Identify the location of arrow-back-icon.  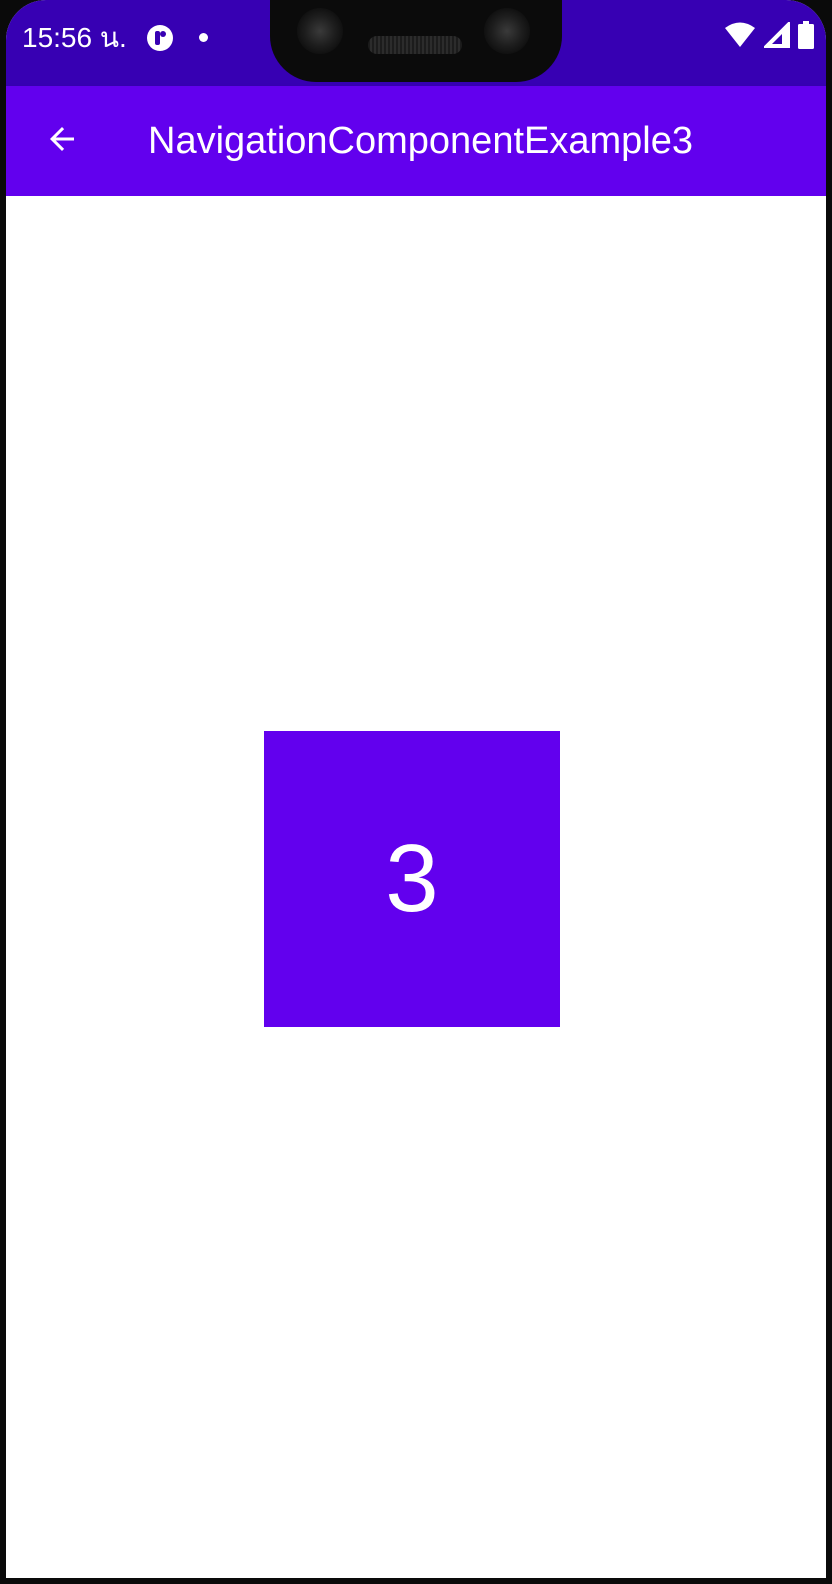
(62, 141).